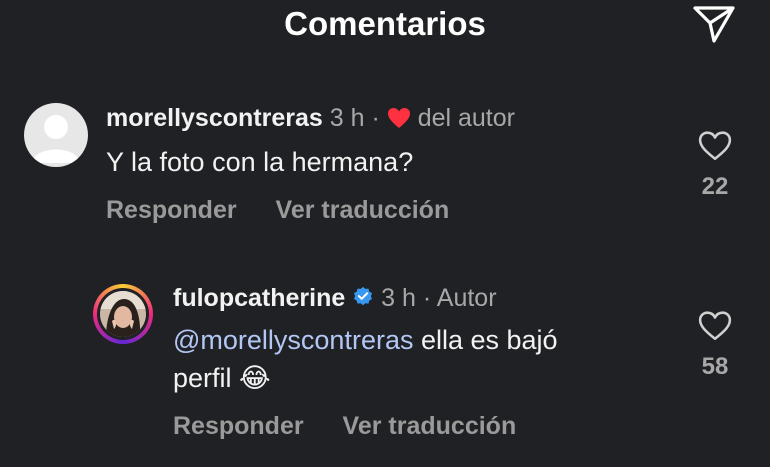 This screenshot has width=770, height=467. I want to click on default-avatar-icon, so click(56, 139).